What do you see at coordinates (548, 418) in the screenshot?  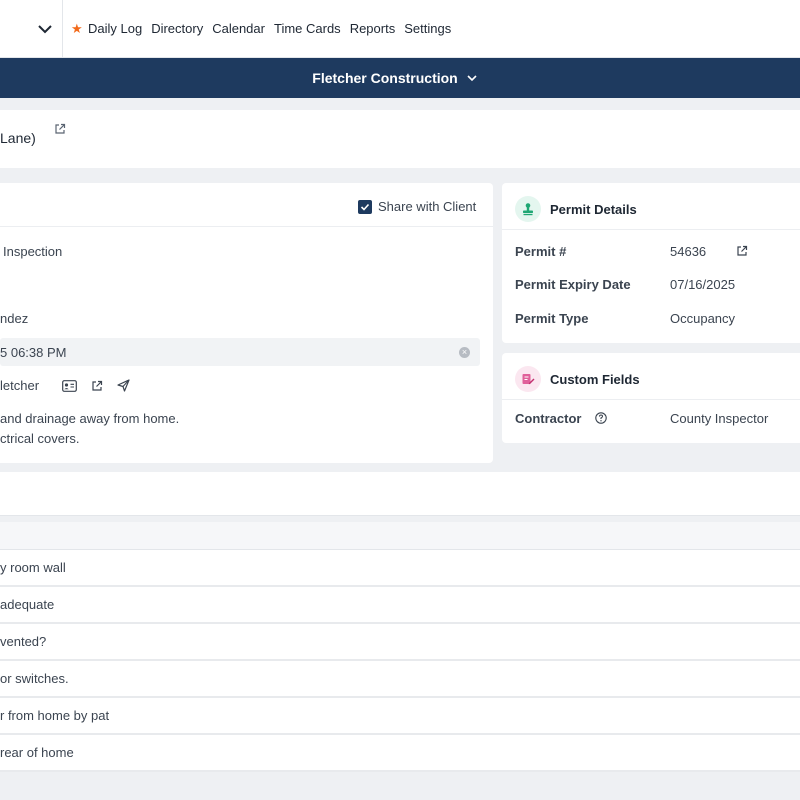 I see `field-label: Contractor` at bounding box center [548, 418].